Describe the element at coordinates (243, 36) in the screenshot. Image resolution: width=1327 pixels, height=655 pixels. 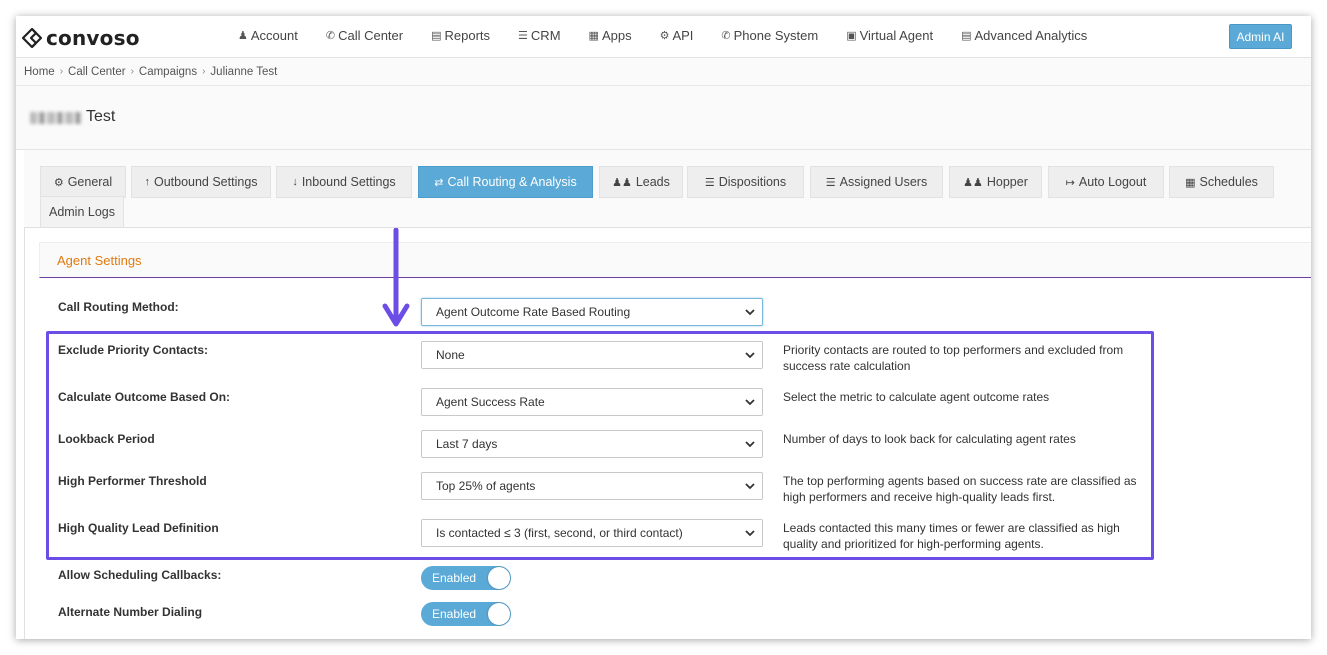
I see `user-icon: ♟` at that location.